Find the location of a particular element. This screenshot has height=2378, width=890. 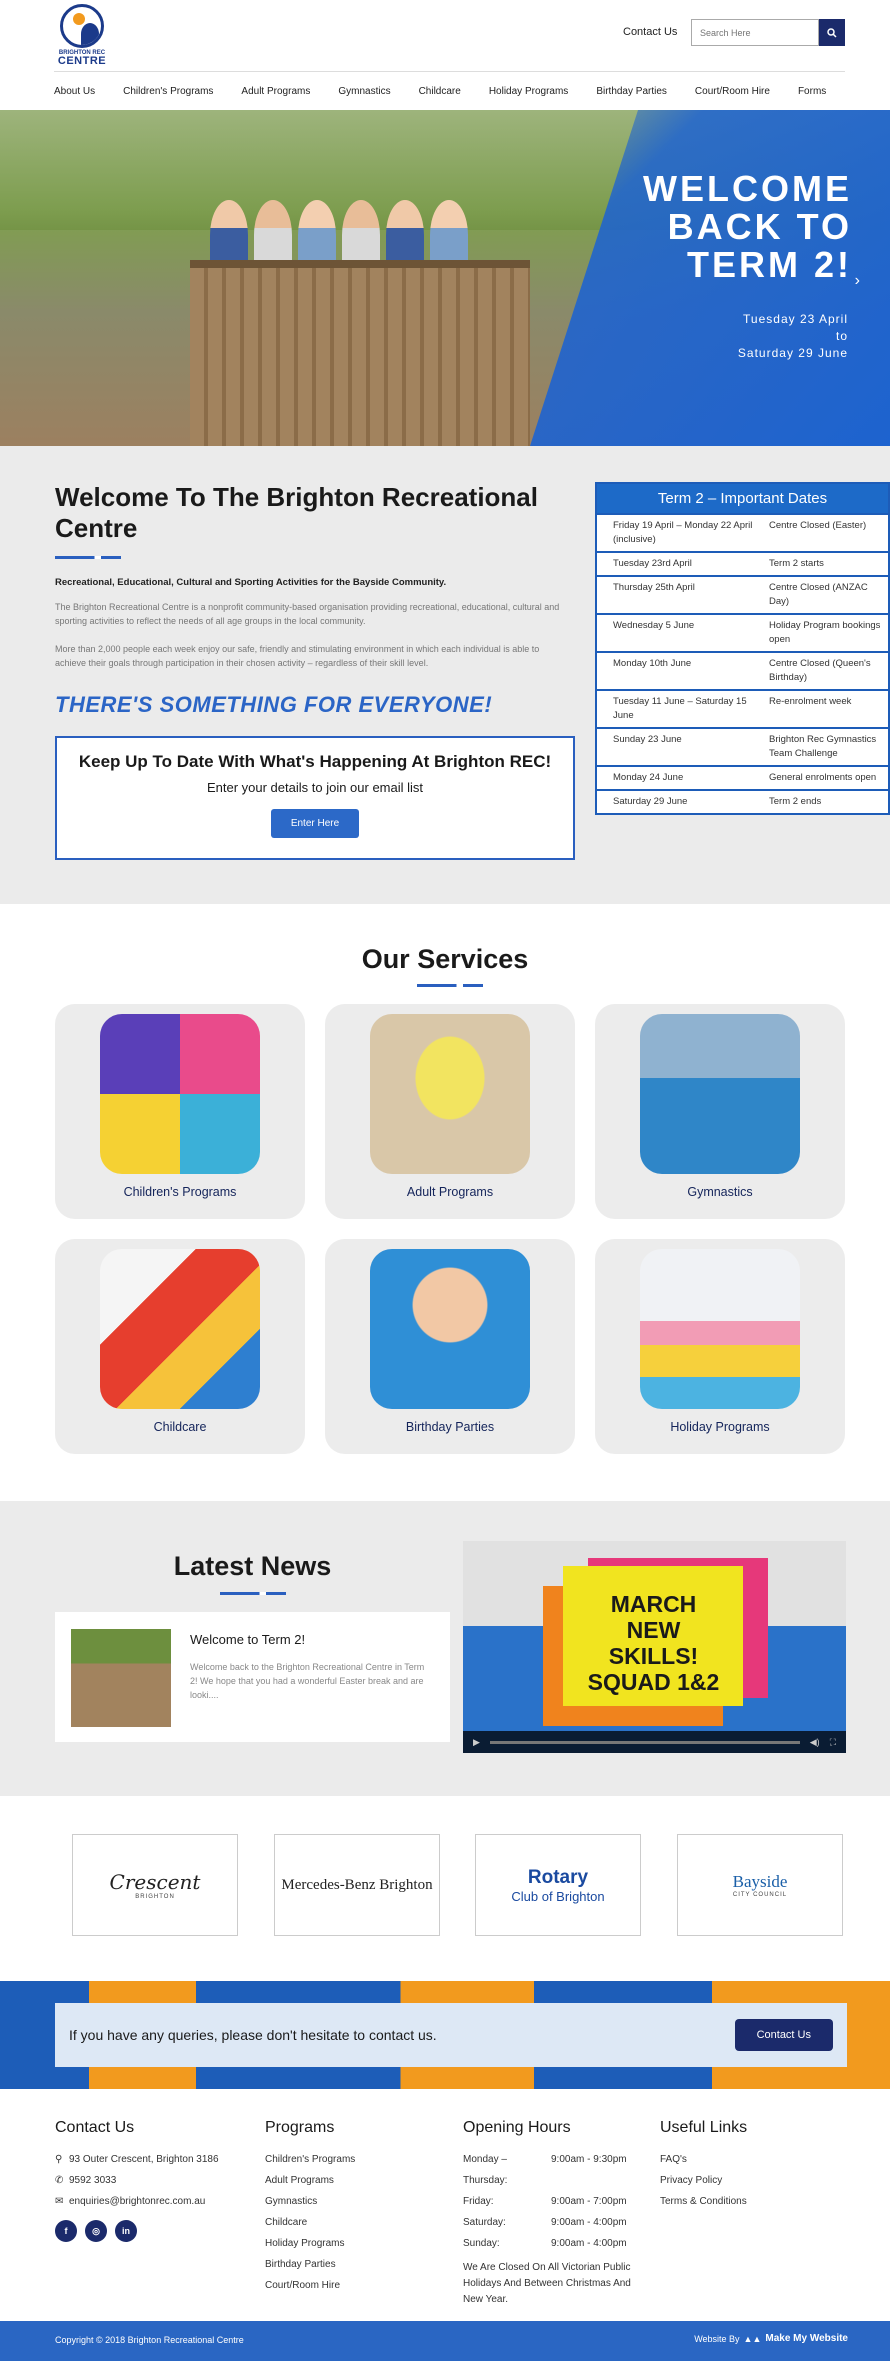

footer-address: 93 Outer Crescent, Brighton 3186 is located at coordinates (144, 2159).